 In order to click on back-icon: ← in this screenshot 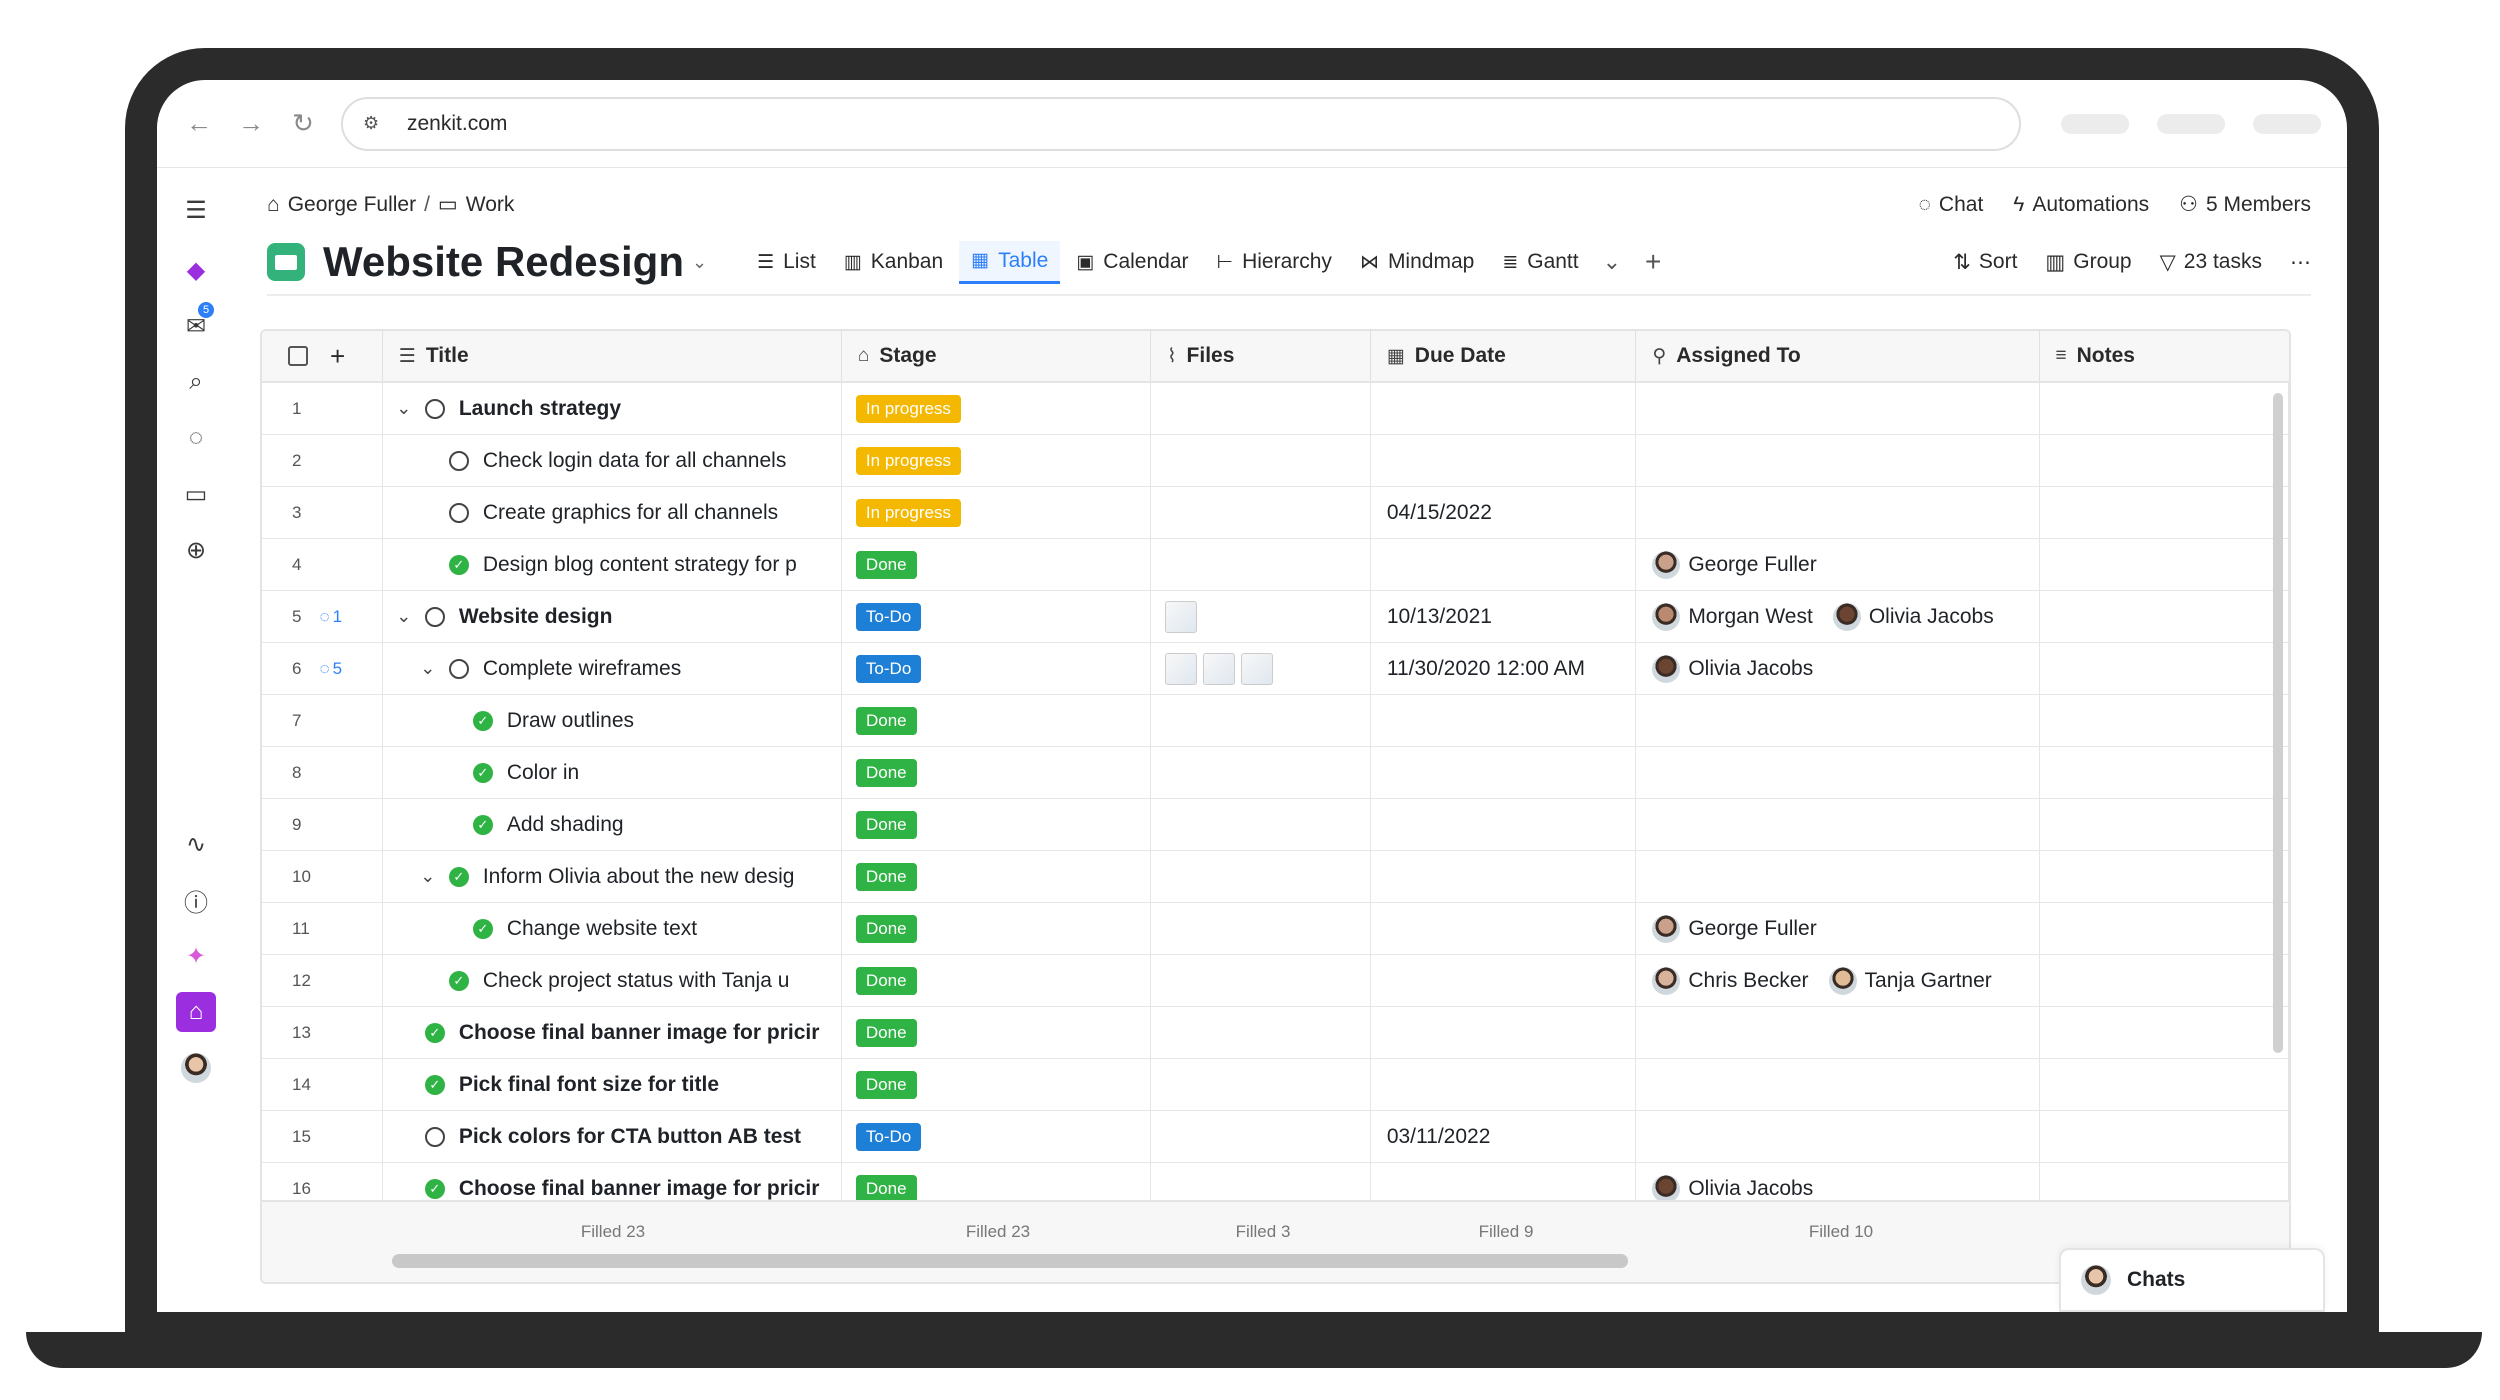, I will do `click(199, 124)`.